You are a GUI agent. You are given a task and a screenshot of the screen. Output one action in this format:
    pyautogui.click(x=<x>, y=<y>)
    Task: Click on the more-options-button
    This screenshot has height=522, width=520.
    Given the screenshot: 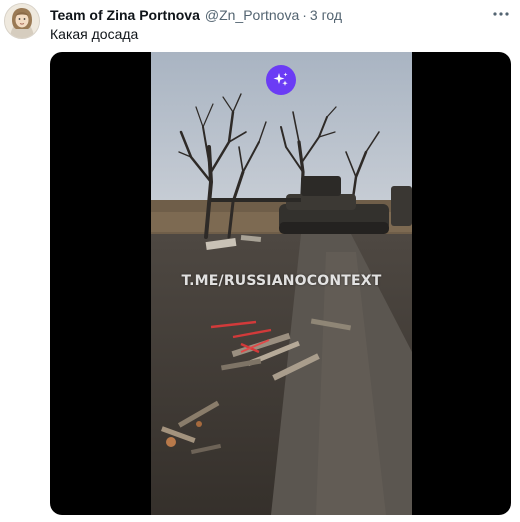 What is the action you would take?
    pyautogui.click(x=501, y=14)
    